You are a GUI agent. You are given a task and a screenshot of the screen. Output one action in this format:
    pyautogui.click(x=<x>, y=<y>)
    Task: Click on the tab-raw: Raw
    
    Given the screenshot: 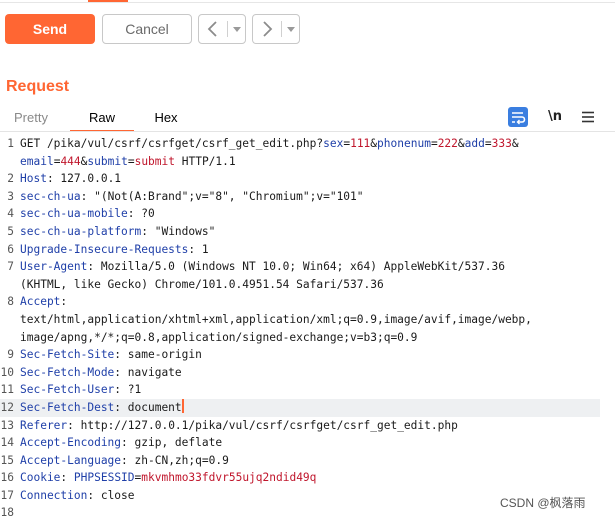 What is the action you would take?
    pyautogui.click(x=102, y=119)
    